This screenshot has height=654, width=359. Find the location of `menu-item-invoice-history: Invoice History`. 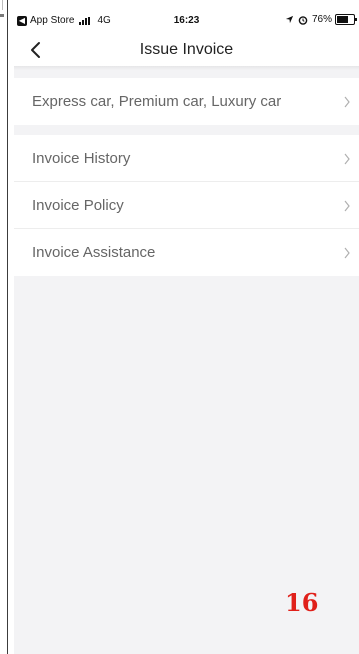

menu-item-invoice-history: Invoice History is located at coordinates (186, 158).